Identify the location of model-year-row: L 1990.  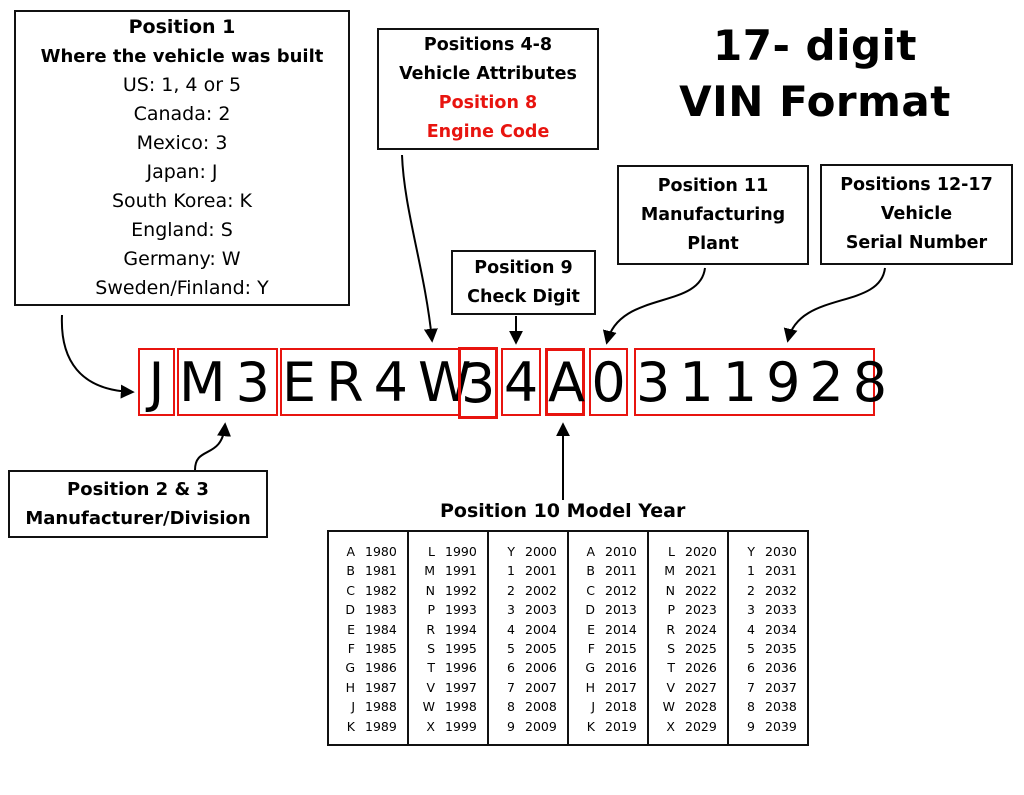
(448, 551).